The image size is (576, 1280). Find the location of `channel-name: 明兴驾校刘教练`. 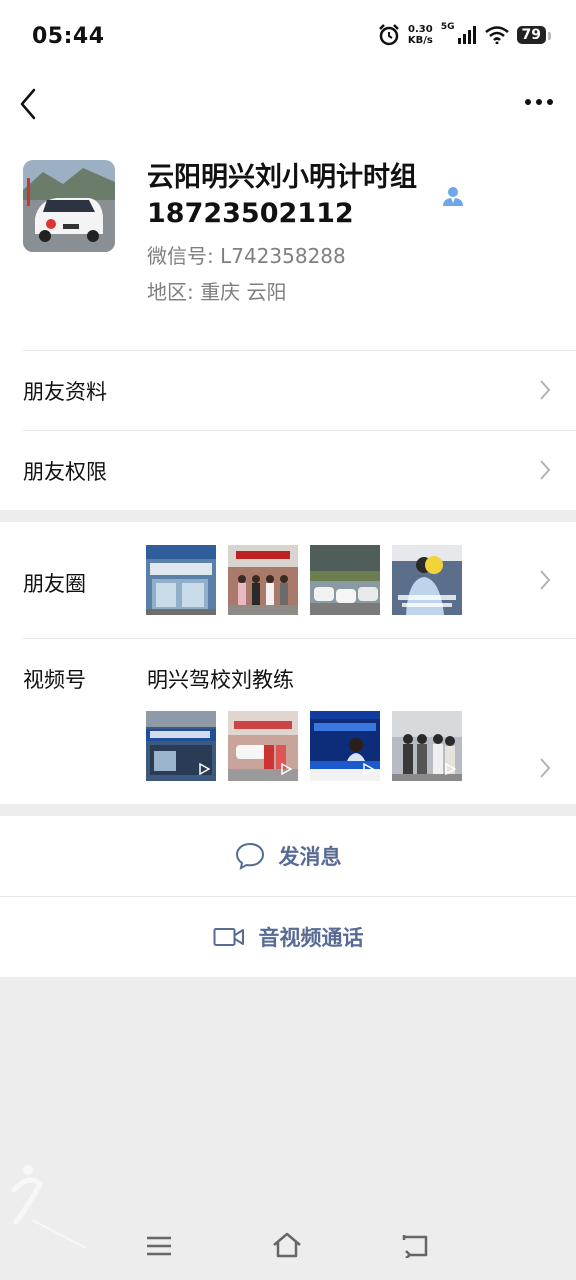

channel-name: 明兴驾校刘教练 is located at coordinates (220, 680).